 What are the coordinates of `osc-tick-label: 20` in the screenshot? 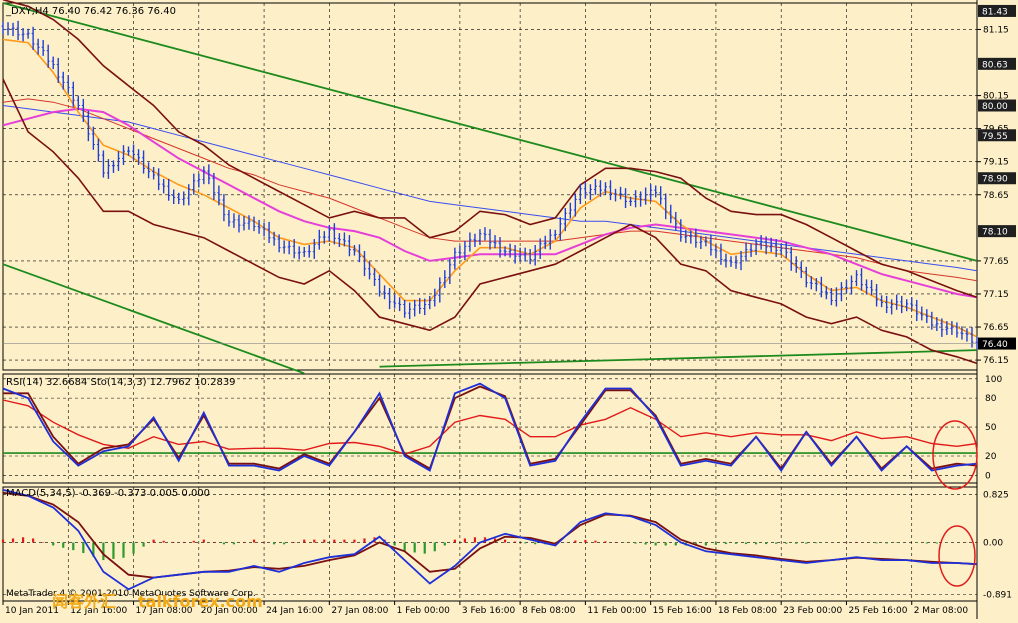 It's located at (991, 457).